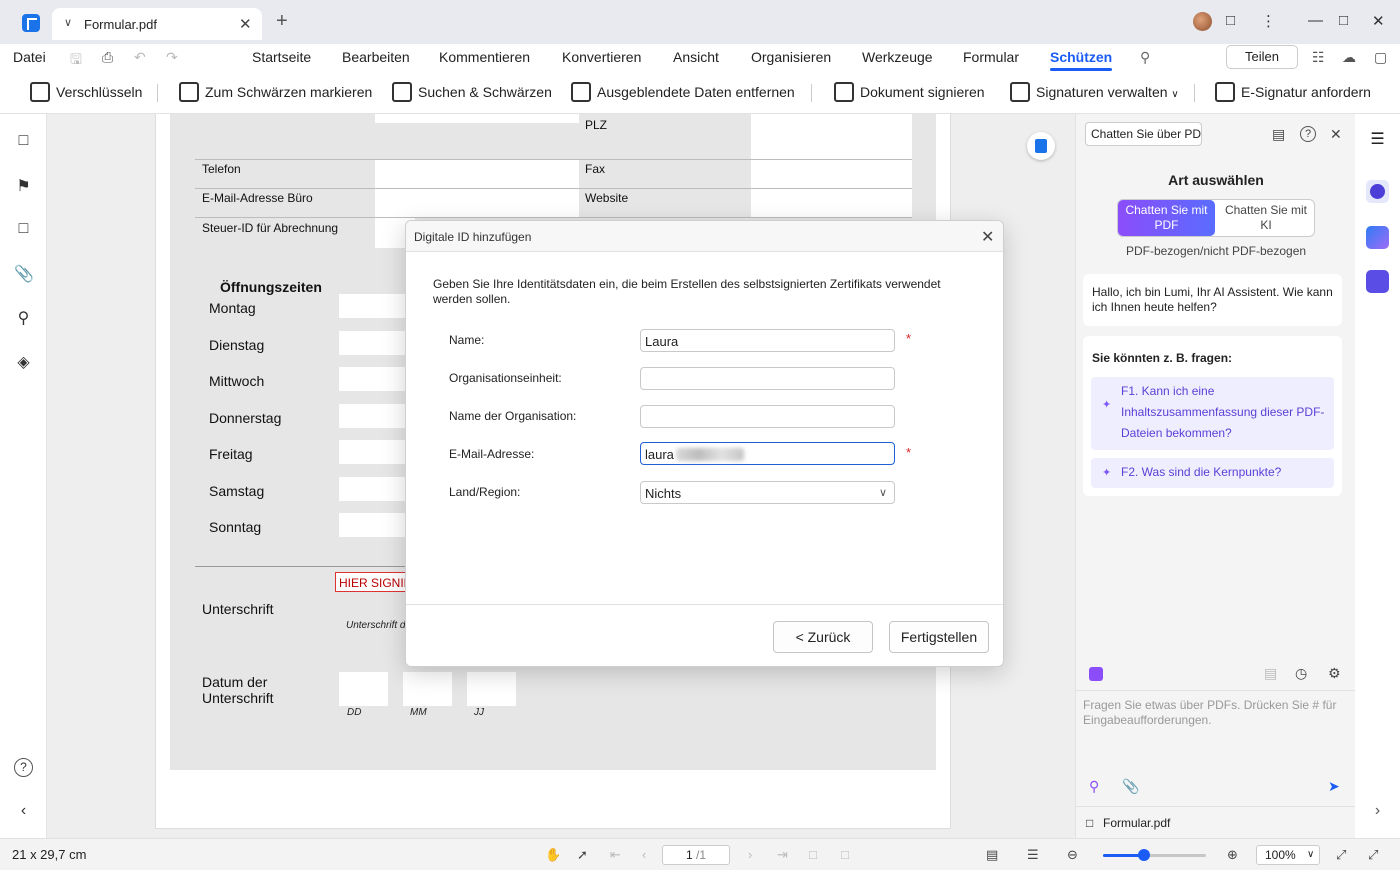 This screenshot has width=1400, height=870. I want to click on attachment-icon: 📎, so click(24, 273).